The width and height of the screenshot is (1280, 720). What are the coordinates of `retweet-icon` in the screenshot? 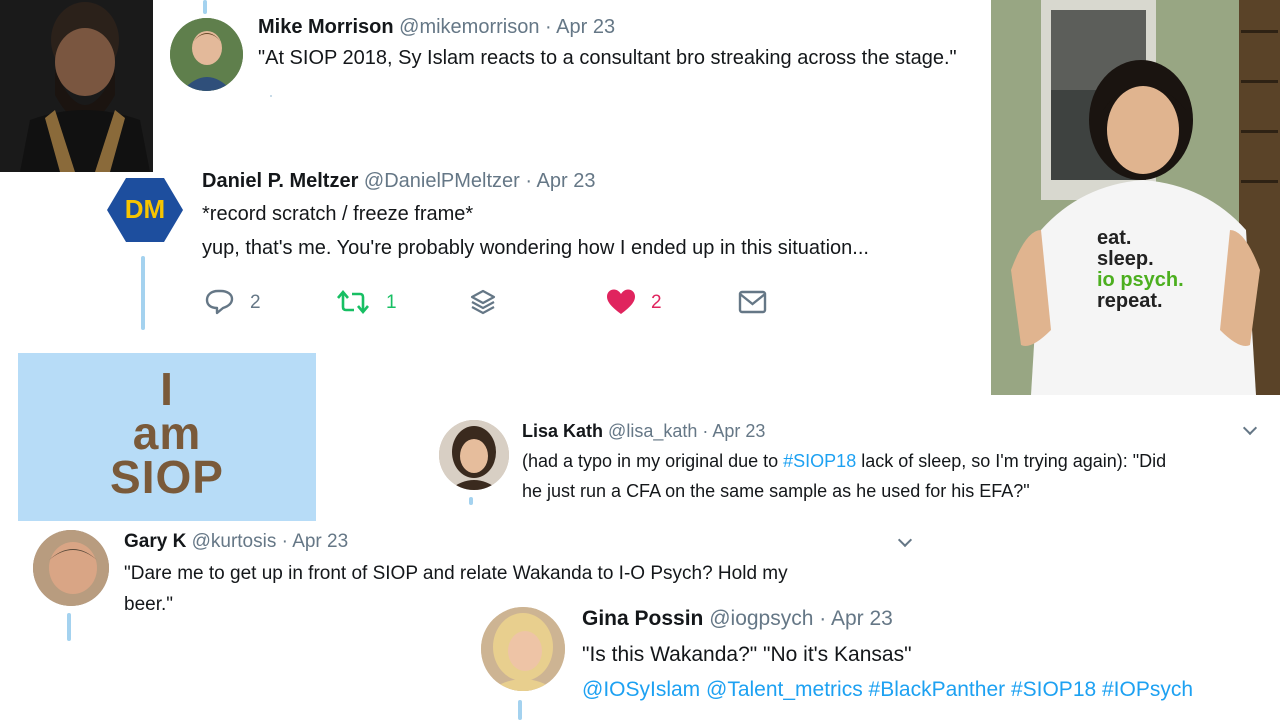 It's located at (353, 302).